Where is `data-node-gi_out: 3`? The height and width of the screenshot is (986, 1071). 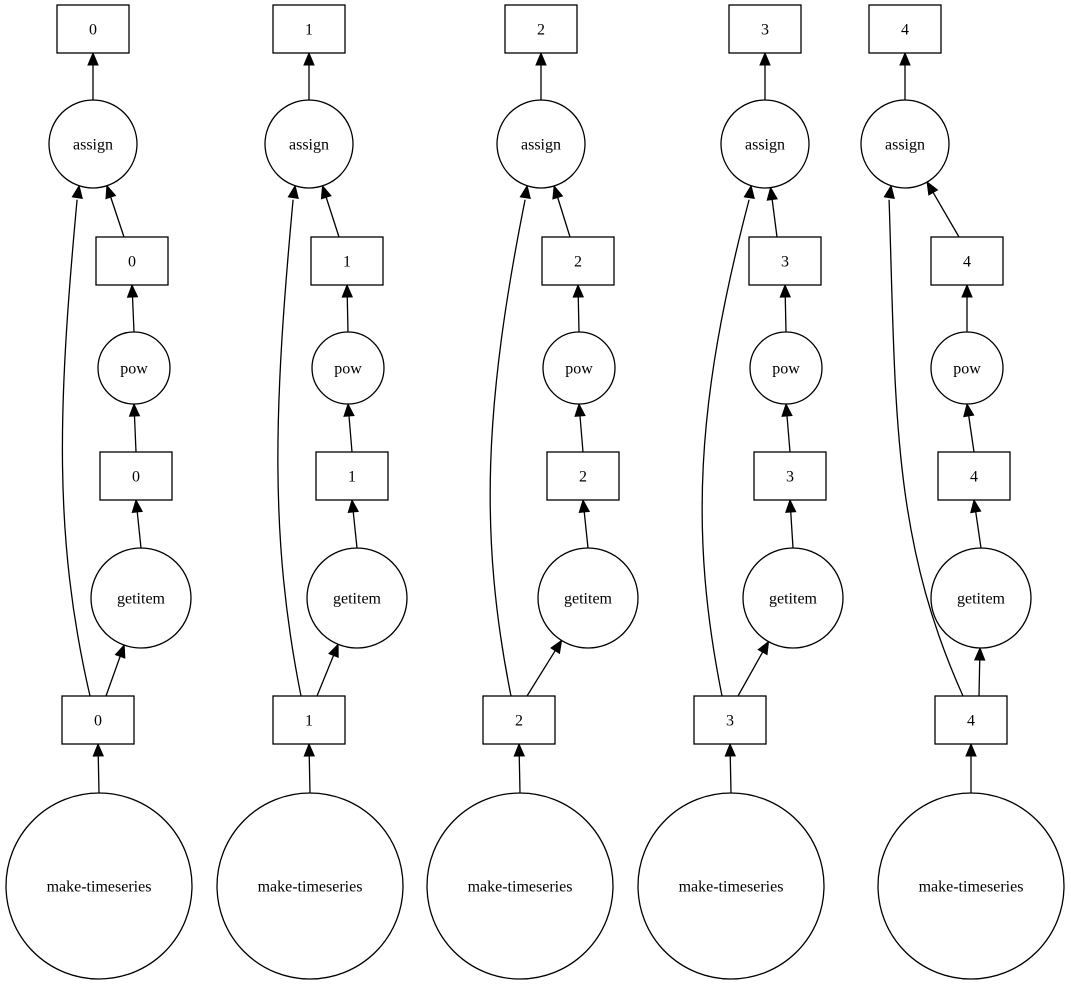 data-node-gi_out: 3 is located at coordinates (790, 476).